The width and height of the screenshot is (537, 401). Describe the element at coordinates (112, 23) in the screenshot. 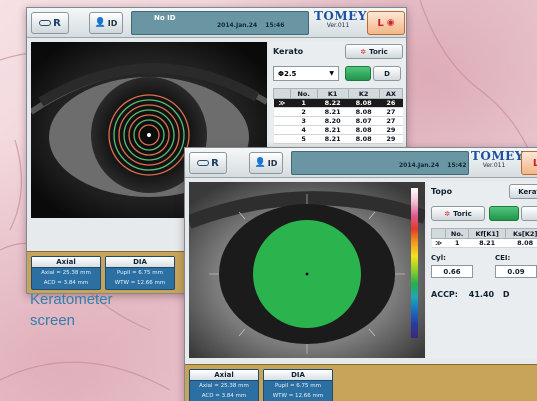

I see `id-label: ID` at that location.